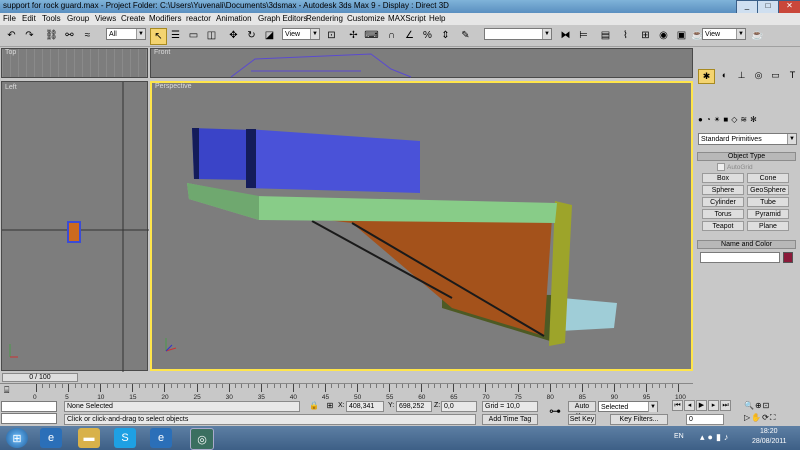  Describe the element at coordinates (681, 35) in the screenshot. I see `render-scene-icon: ▣` at that location.